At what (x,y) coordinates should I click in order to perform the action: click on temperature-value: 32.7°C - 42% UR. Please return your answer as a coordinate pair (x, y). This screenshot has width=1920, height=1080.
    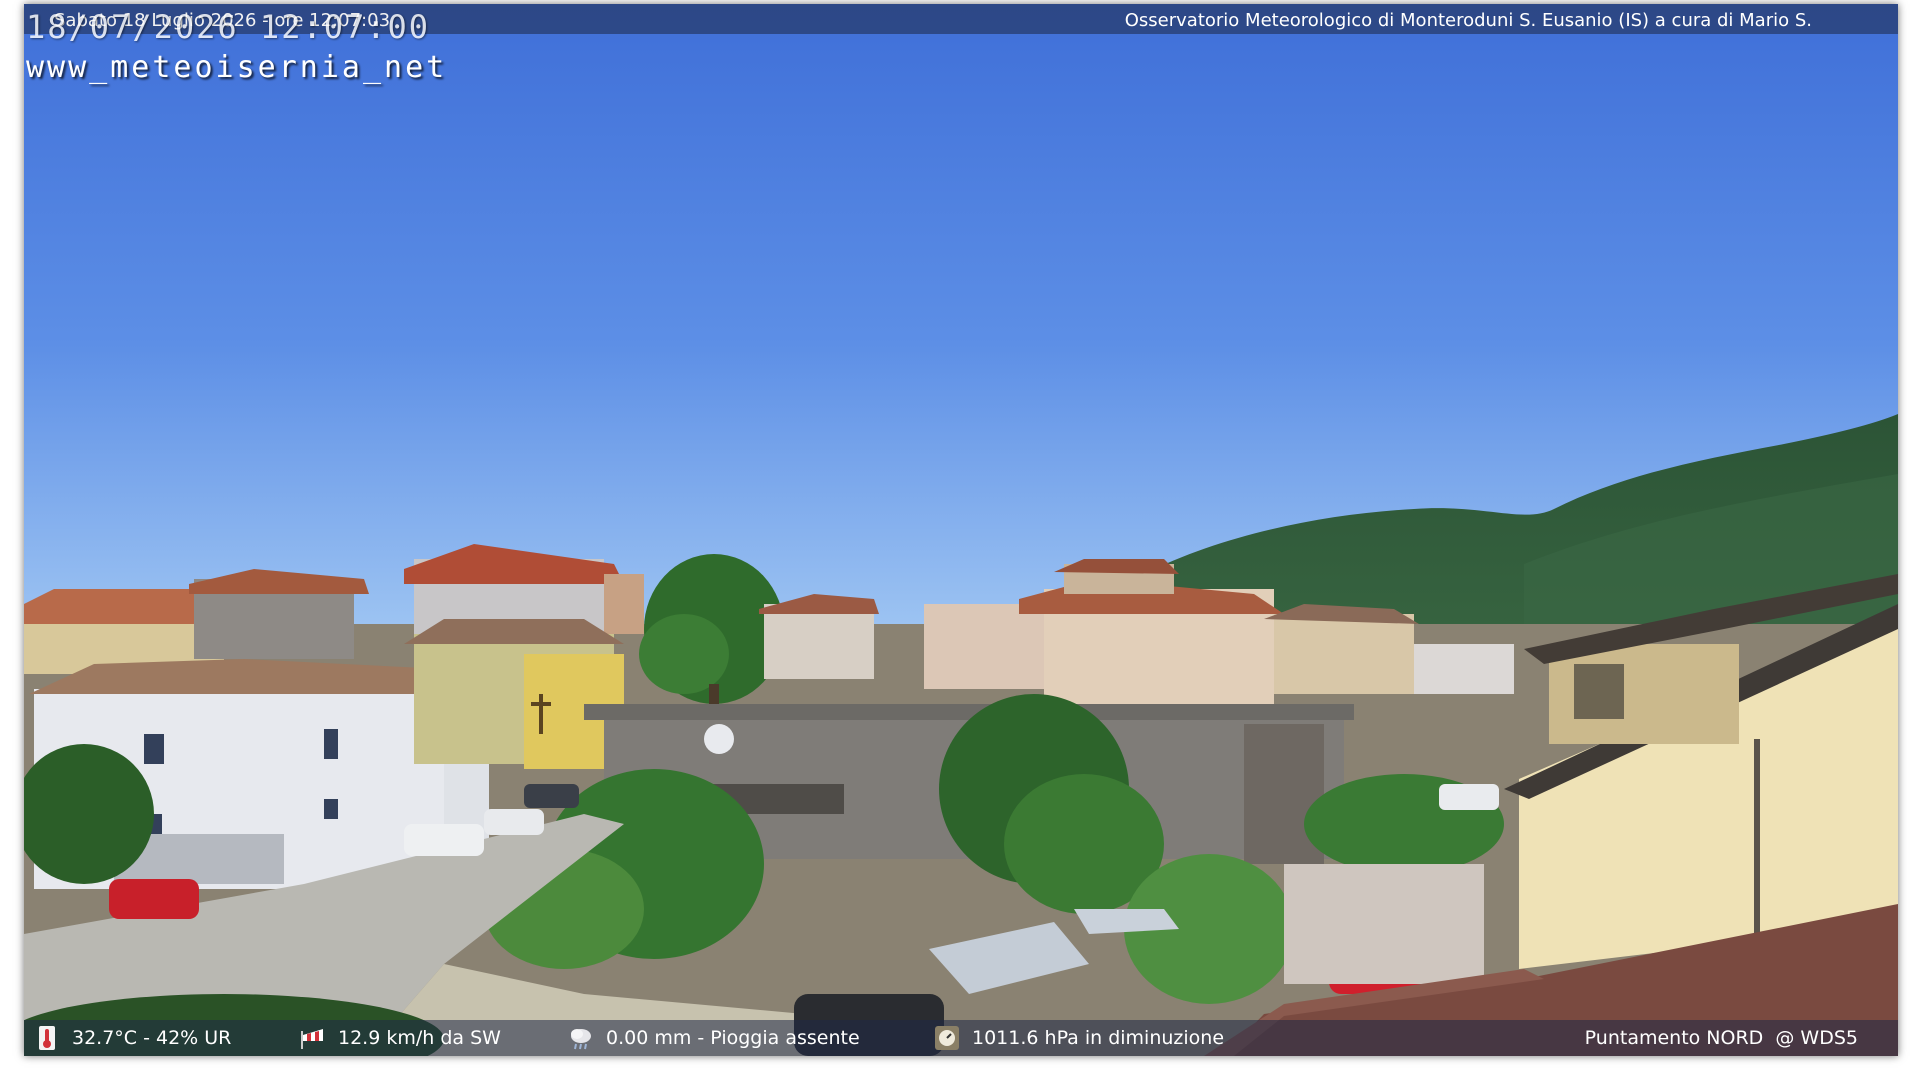
    Looking at the image, I should click on (152, 1038).